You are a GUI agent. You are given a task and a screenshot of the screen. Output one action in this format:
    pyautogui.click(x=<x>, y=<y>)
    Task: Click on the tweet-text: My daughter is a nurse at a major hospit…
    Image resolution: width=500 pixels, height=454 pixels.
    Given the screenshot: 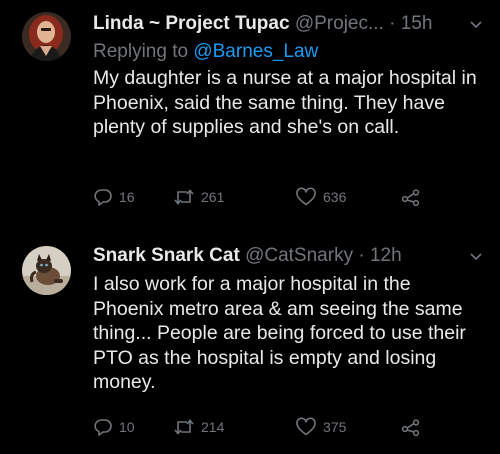 What is the action you would take?
    pyautogui.click(x=285, y=102)
    